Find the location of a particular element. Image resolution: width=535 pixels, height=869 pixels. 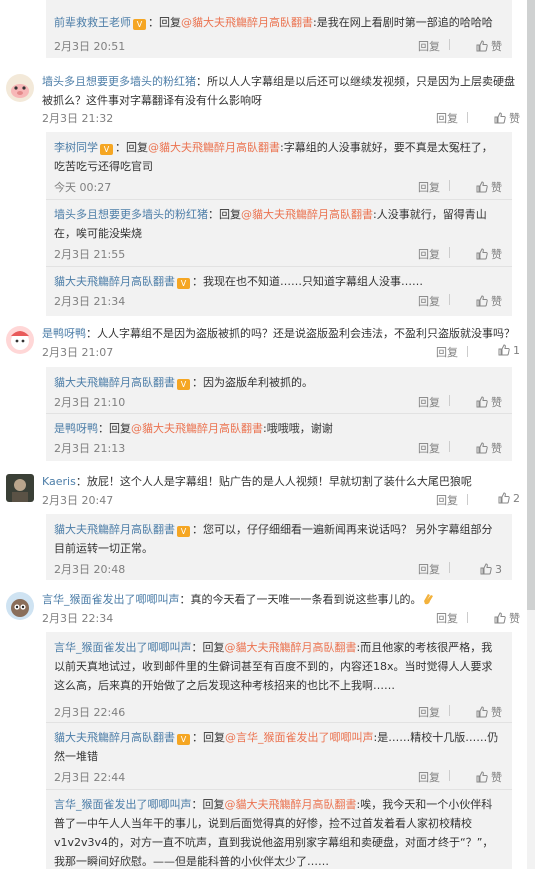

reply-author-link: 是鸭呀鸭 is located at coordinates (76, 428).